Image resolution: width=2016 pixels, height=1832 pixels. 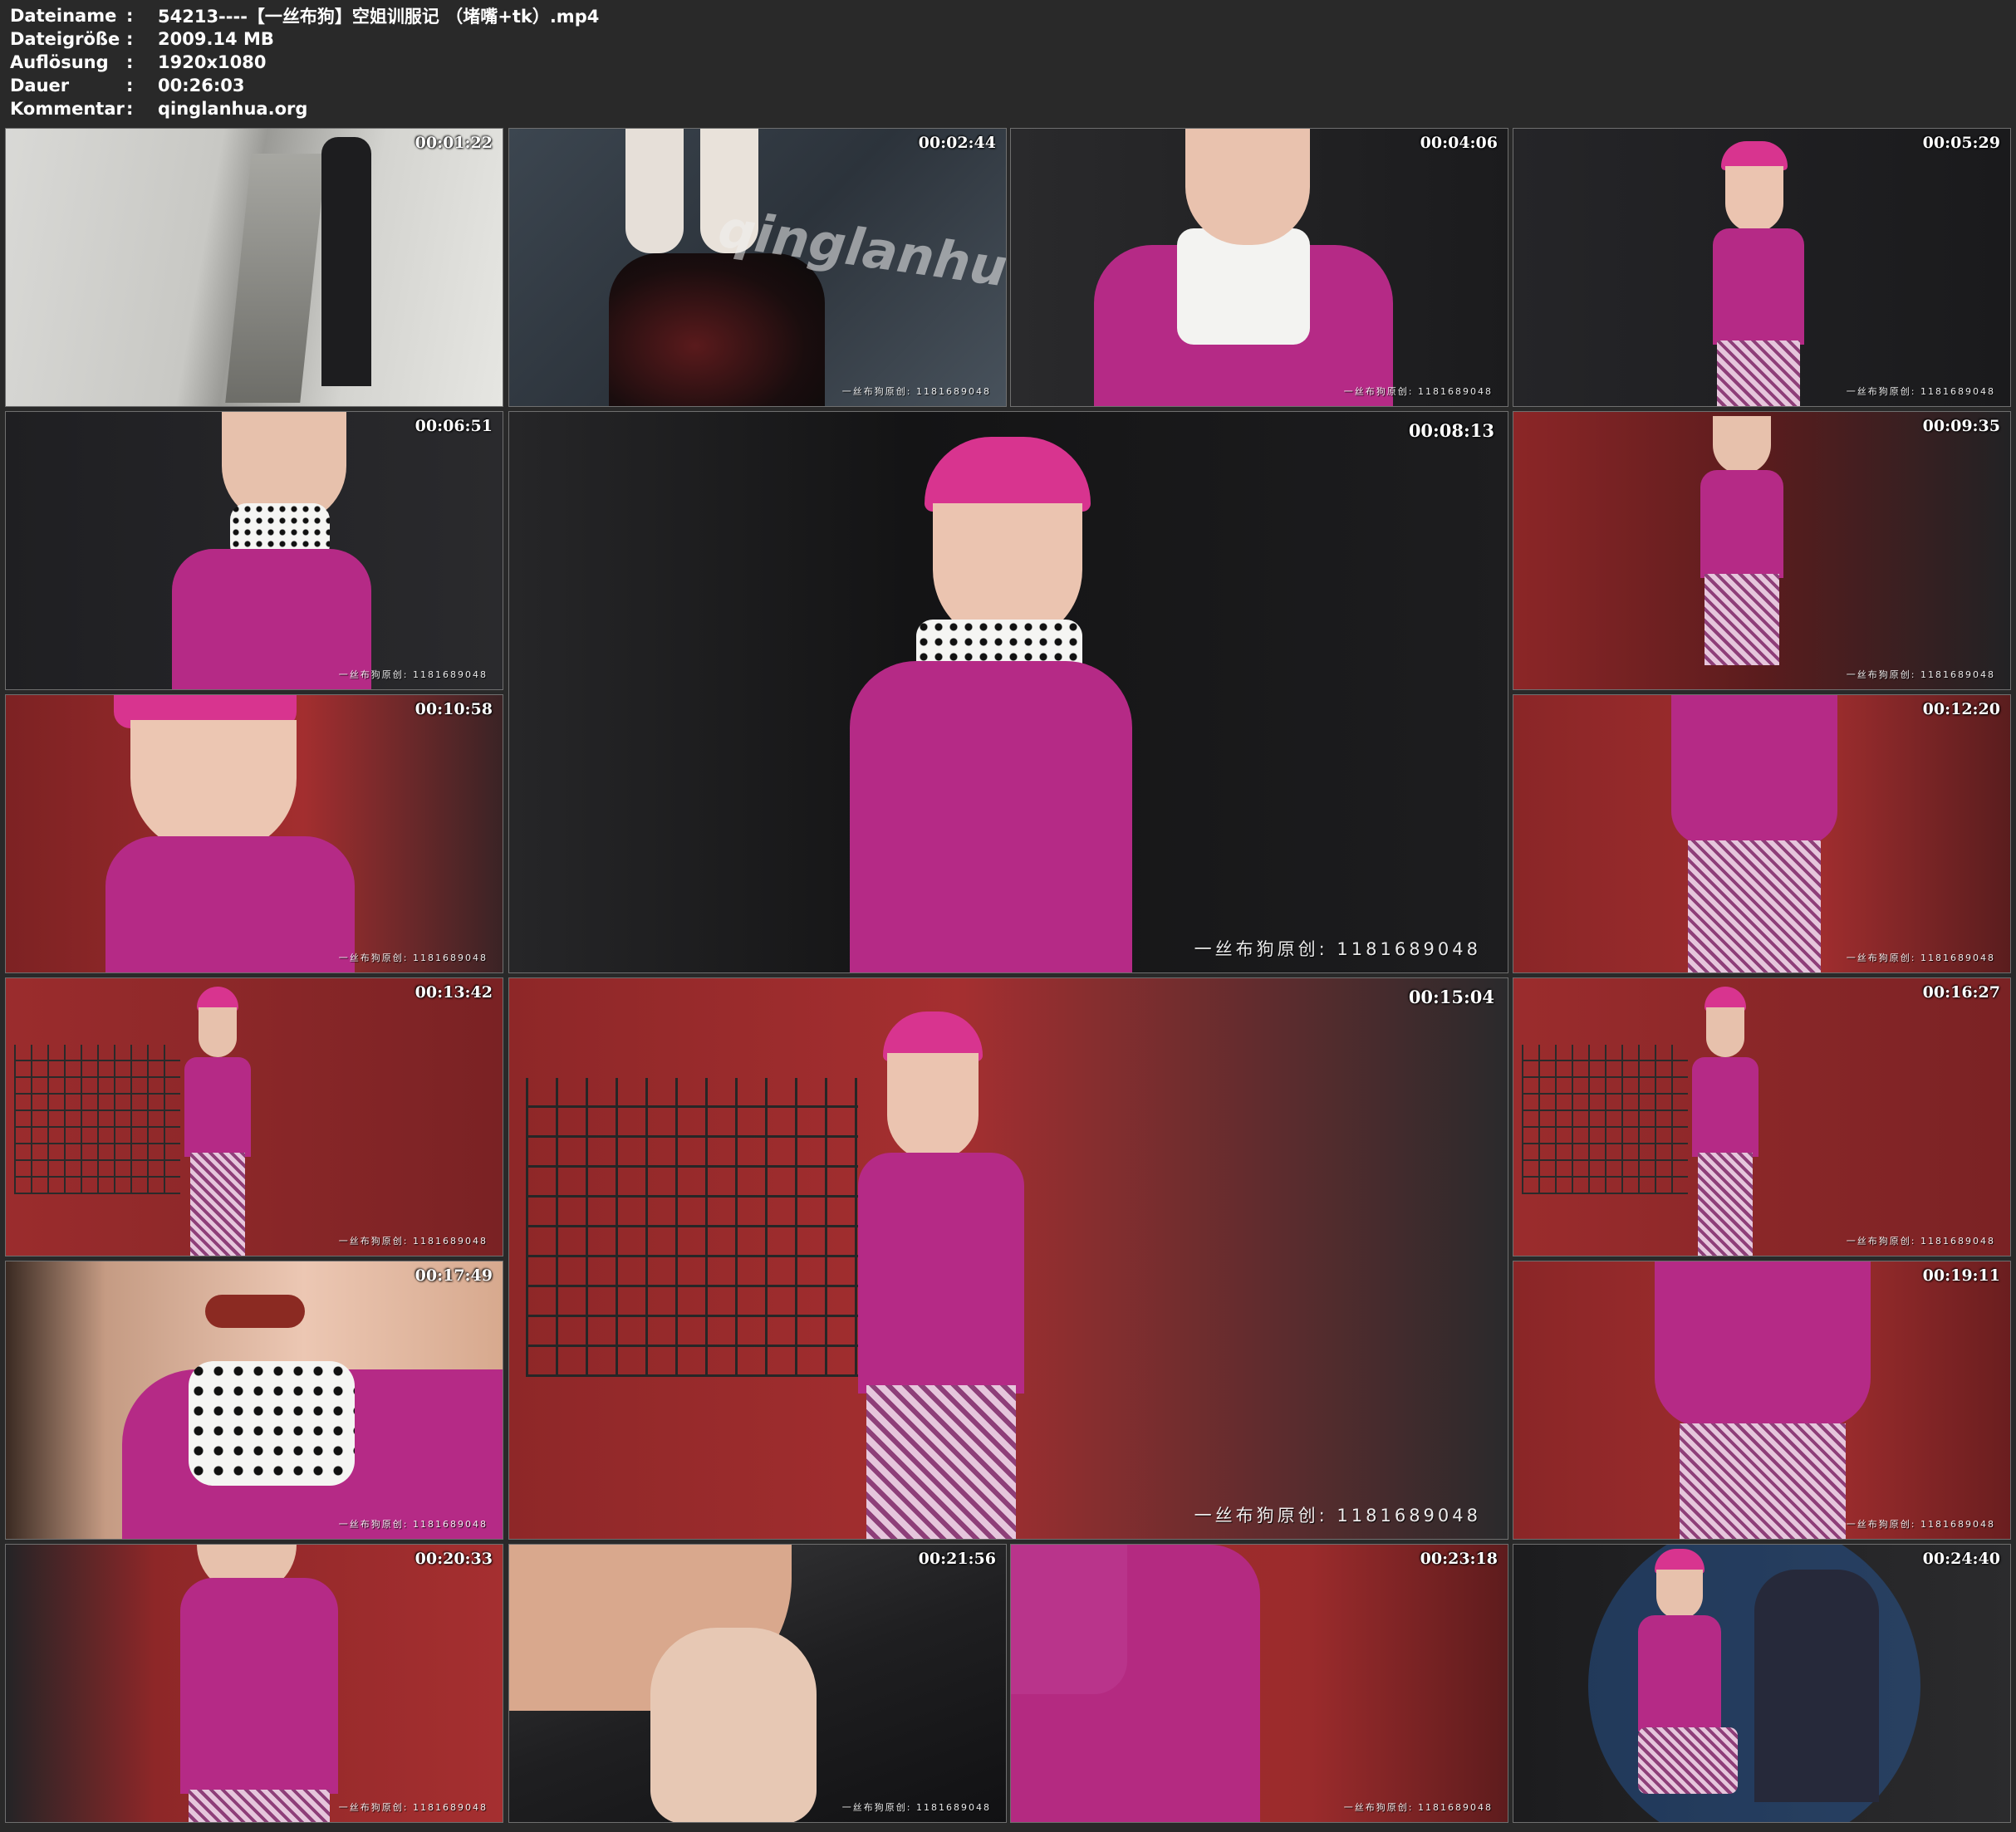 I want to click on video-thumbnail: 00:17:49 一丝布狗原创: 1181689048, so click(x=254, y=1400).